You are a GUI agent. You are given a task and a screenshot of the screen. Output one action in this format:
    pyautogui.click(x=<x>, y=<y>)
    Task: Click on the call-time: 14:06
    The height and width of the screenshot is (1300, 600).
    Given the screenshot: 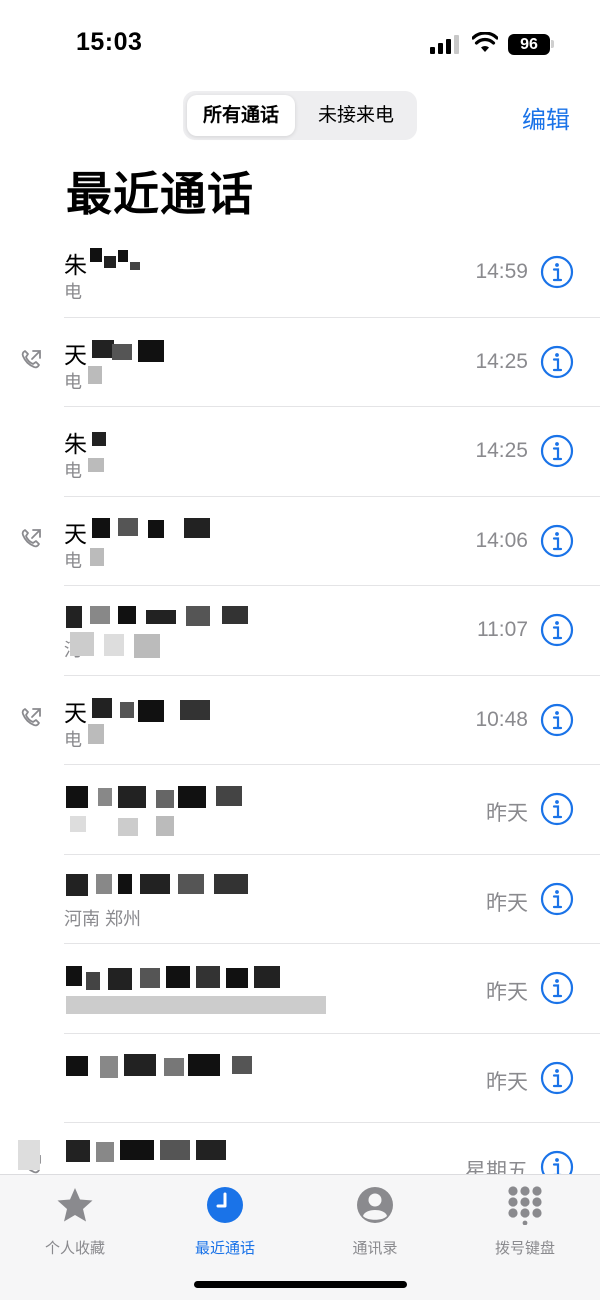 What is the action you would take?
    pyautogui.click(x=501, y=540)
    